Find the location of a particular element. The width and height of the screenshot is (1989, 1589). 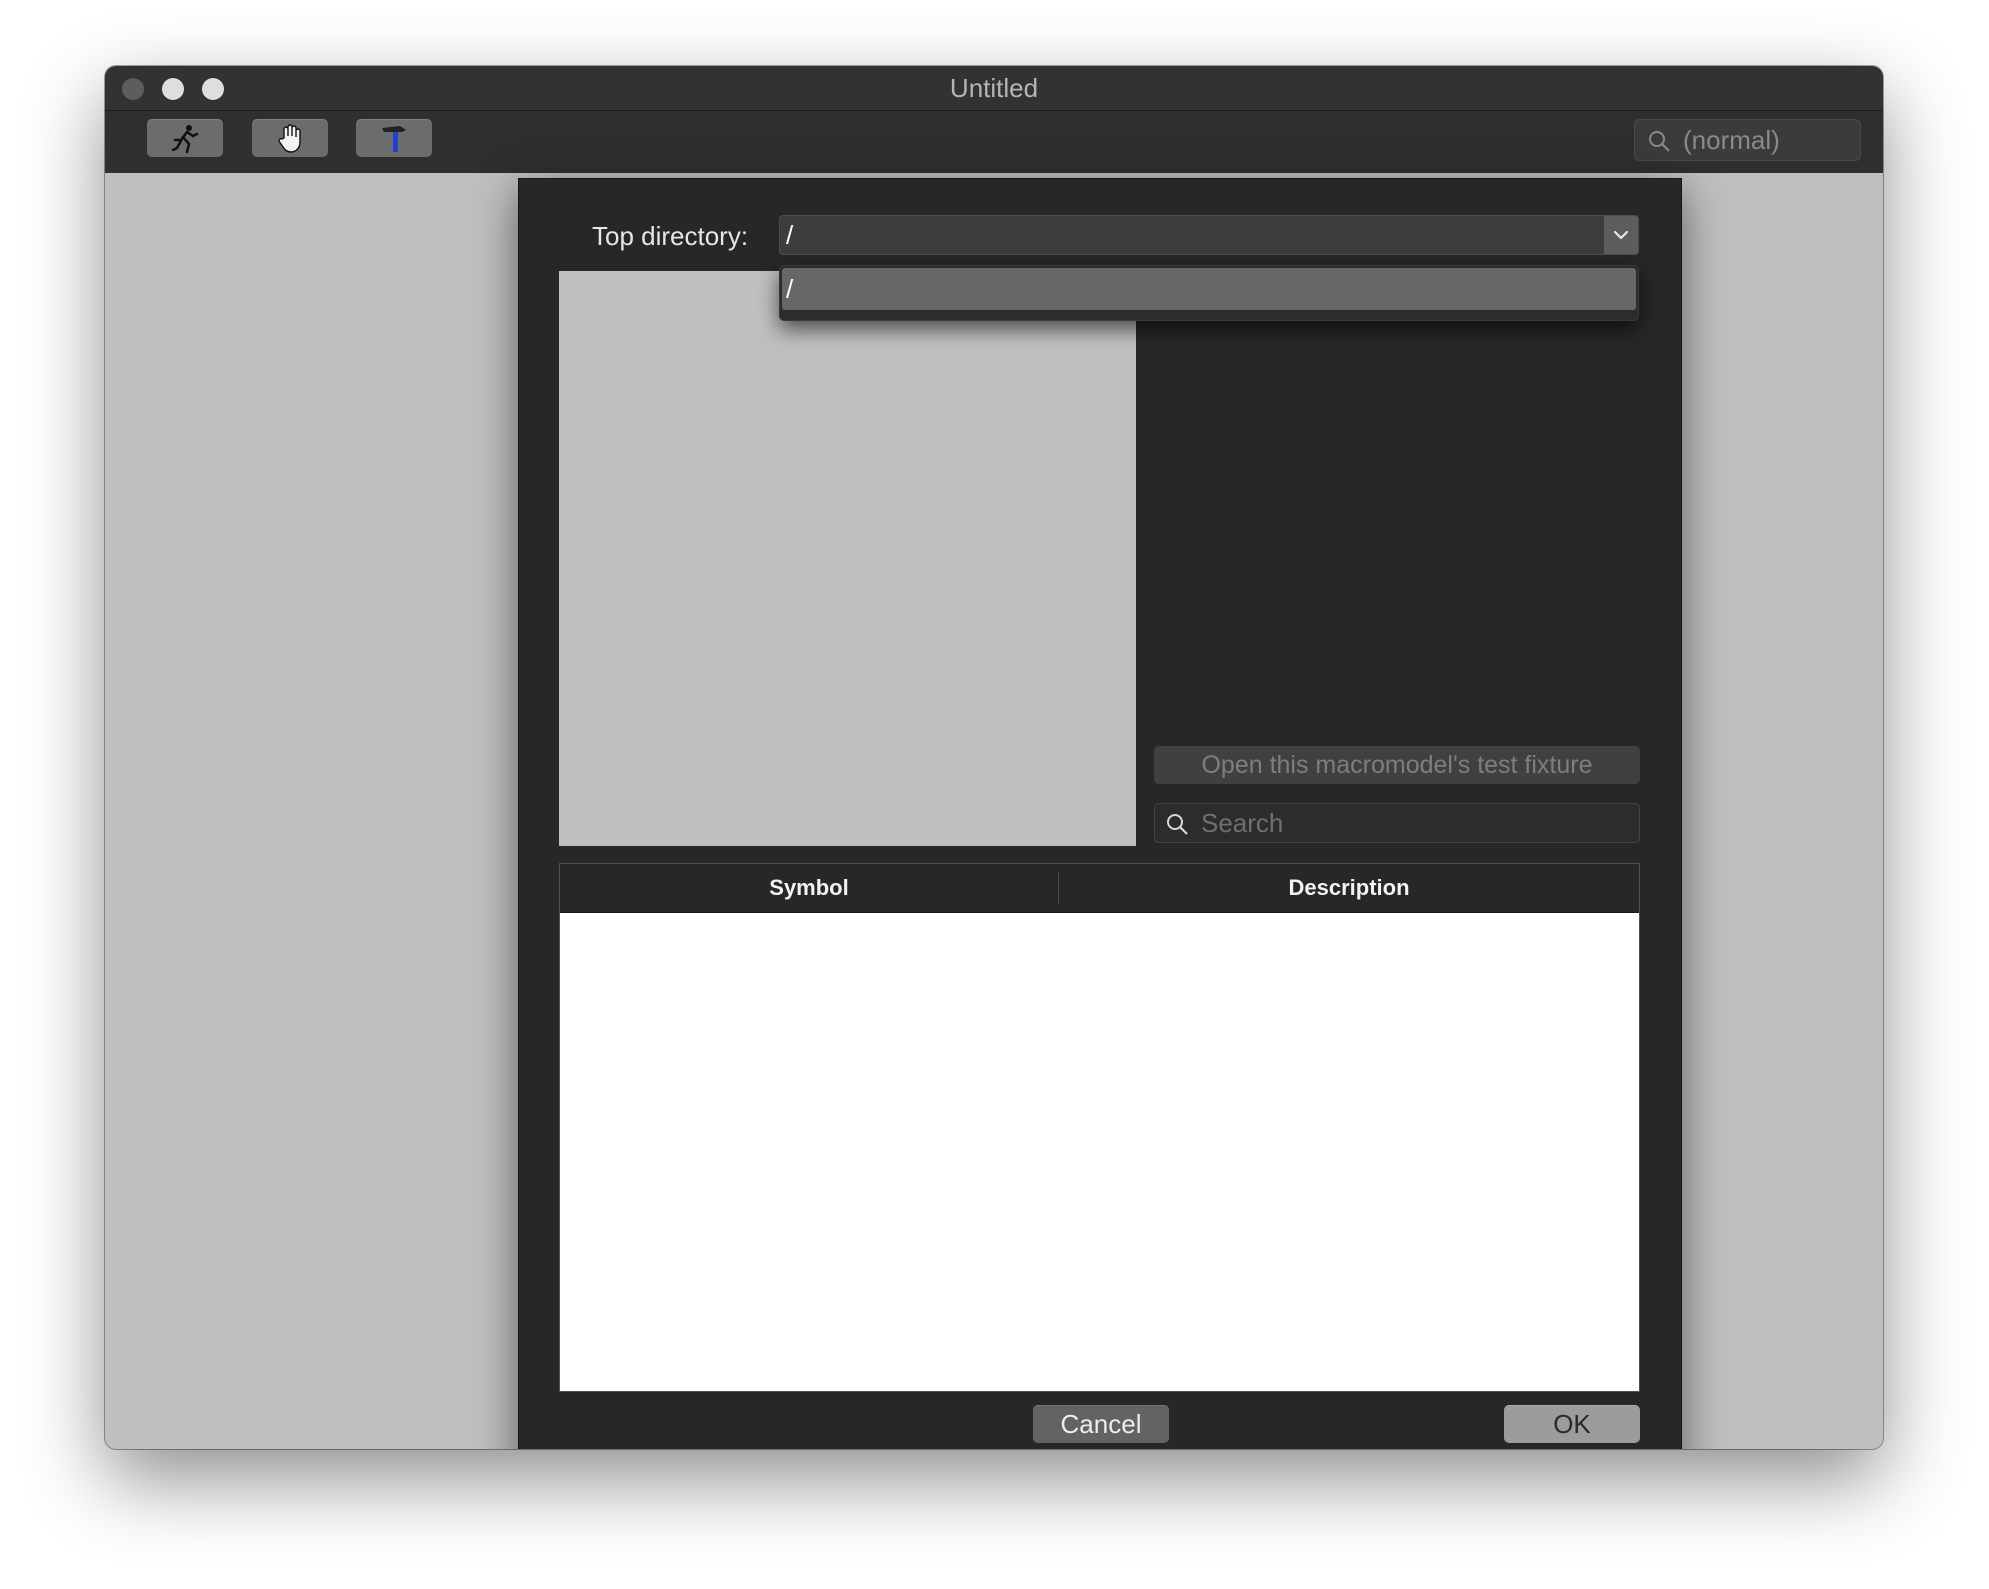

table-header: Symbol Description is located at coordinates (1099, 888).